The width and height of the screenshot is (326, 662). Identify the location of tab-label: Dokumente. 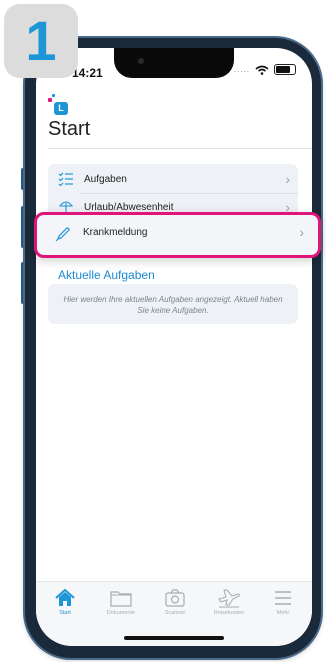
(121, 613).